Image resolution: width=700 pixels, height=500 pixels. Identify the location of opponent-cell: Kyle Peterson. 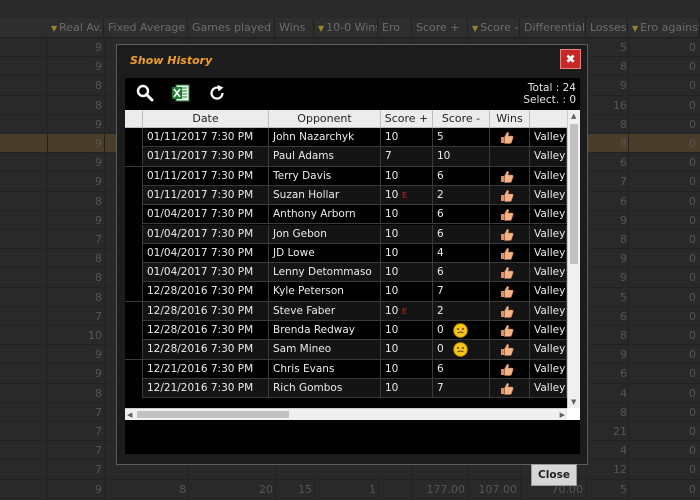
(325, 292).